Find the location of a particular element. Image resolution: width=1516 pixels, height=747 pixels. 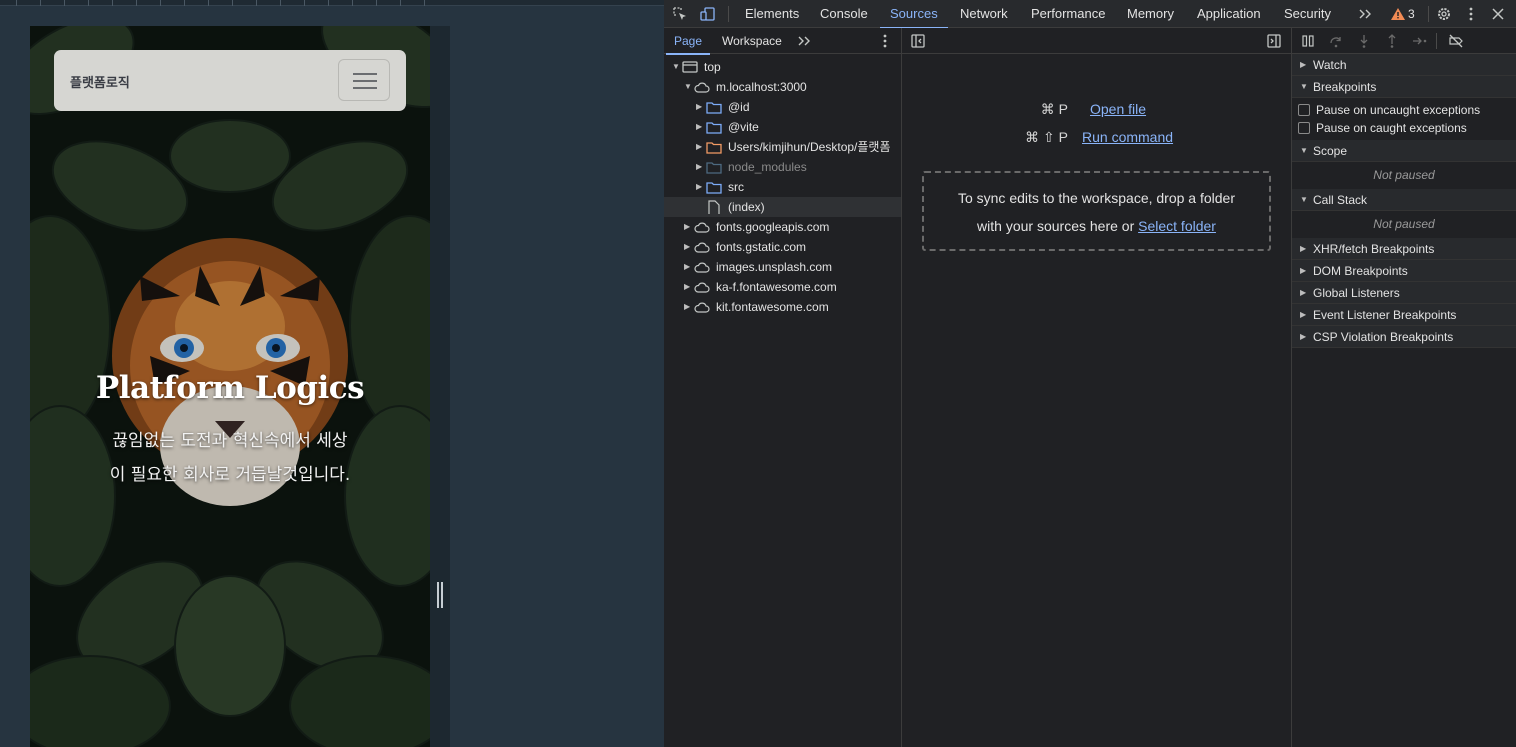

tab-application: Application is located at coordinates (1229, 14).